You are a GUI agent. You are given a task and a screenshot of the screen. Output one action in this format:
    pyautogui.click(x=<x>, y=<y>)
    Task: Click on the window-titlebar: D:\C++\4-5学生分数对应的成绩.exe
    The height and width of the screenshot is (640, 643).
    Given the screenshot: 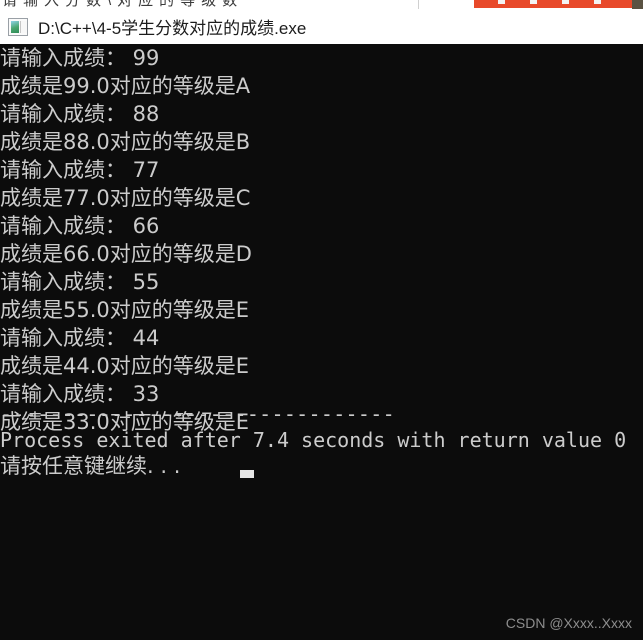 What is the action you would take?
    pyautogui.click(x=321, y=26)
    